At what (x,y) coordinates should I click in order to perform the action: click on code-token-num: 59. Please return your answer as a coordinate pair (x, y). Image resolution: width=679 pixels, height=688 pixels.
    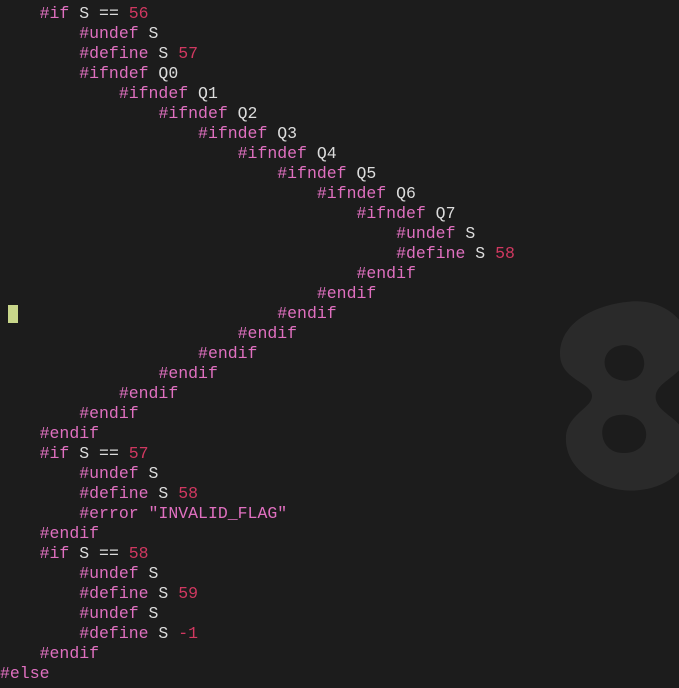
    Looking at the image, I should click on (183, 593).